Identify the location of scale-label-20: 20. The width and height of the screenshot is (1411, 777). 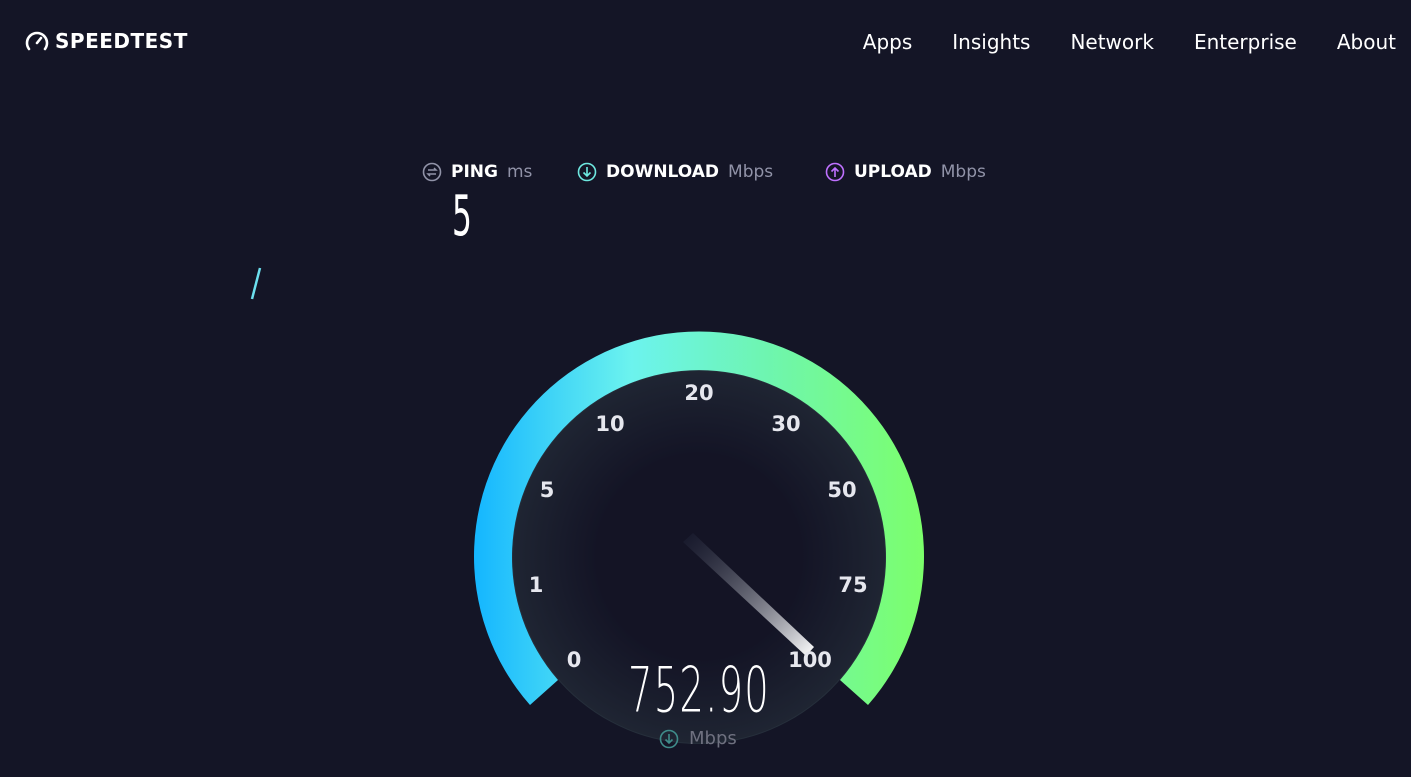
(699, 393).